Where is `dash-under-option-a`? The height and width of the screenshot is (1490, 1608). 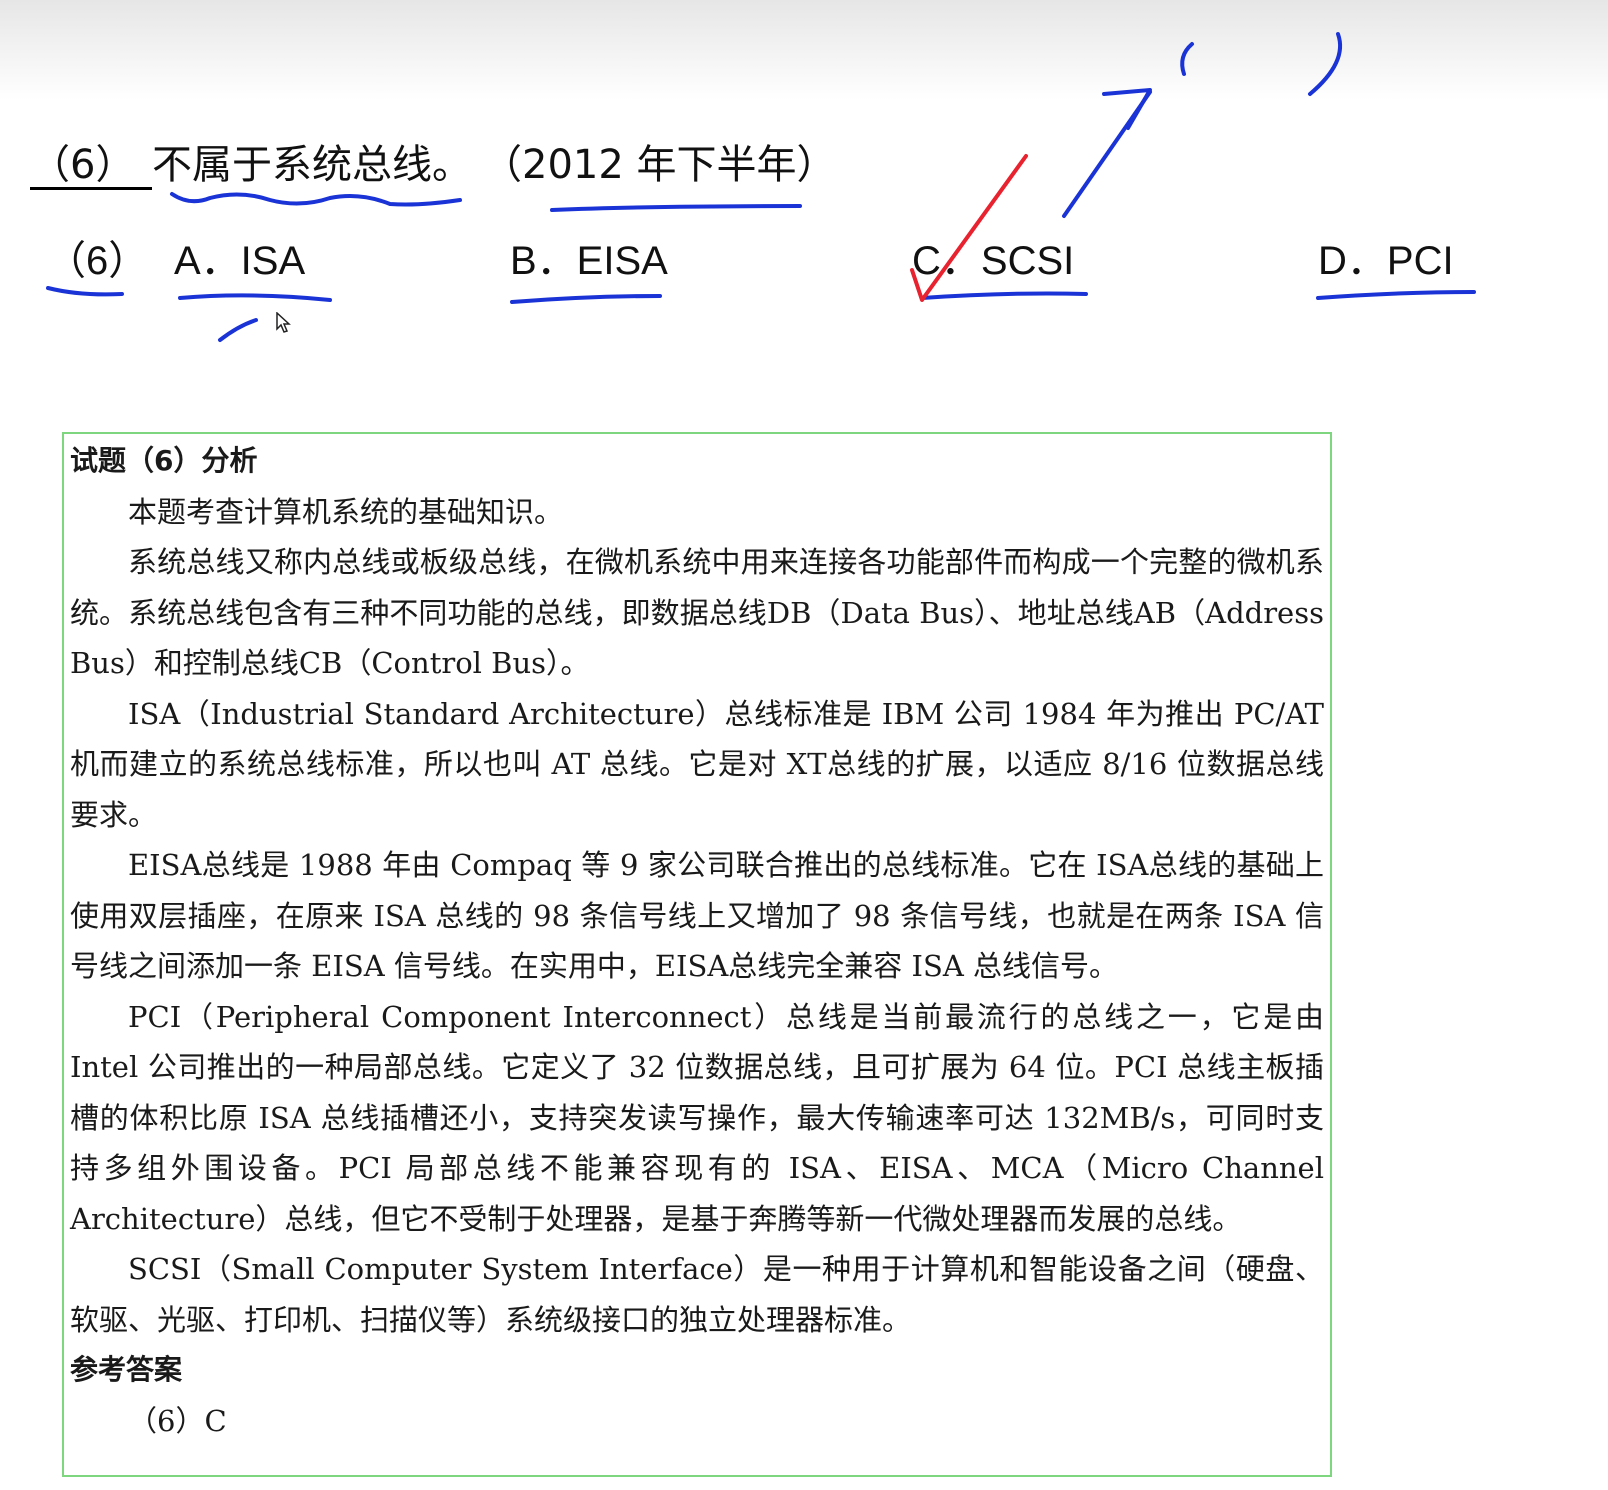
dash-under-option-a is located at coordinates (238, 330).